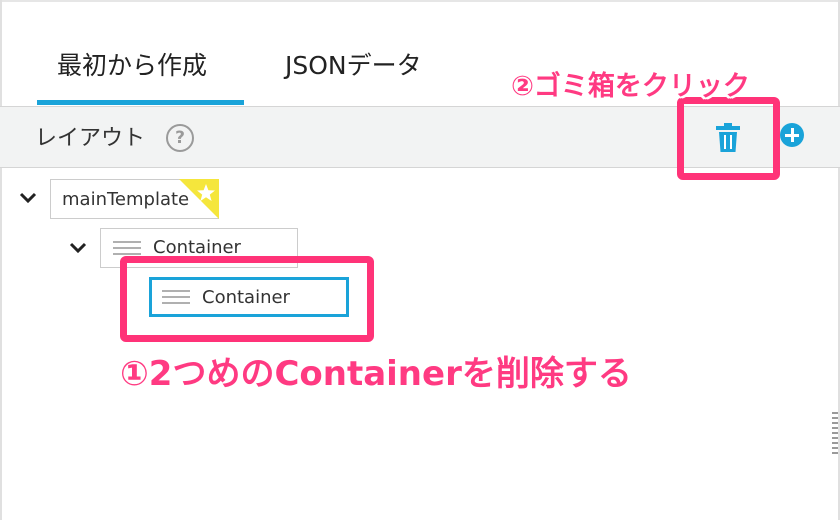 This screenshot has height=520, width=840. Describe the element at coordinates (630, 86) in the screenshot. I see `annotation-step-2: ②ゴミ箱をクリック` at that location.